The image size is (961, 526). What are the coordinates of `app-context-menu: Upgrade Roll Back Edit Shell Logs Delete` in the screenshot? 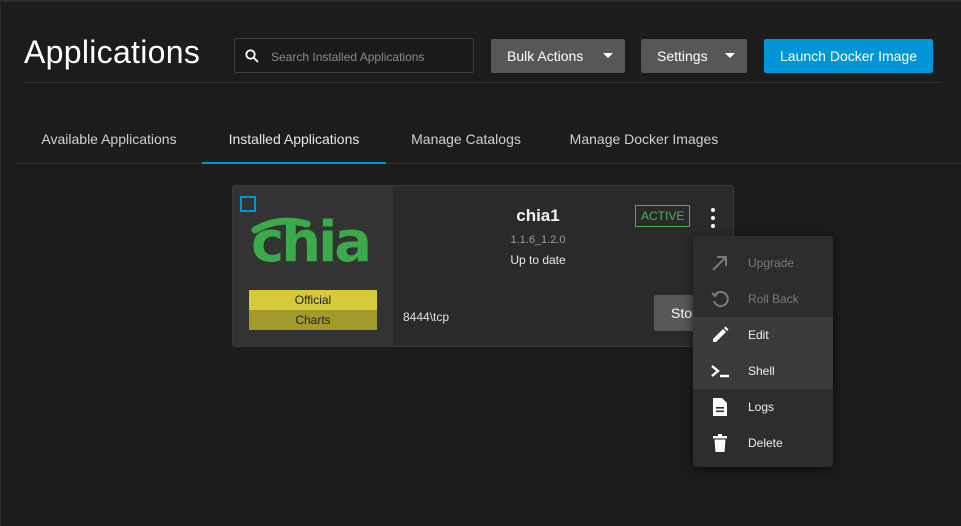 It's located at (763, 351).